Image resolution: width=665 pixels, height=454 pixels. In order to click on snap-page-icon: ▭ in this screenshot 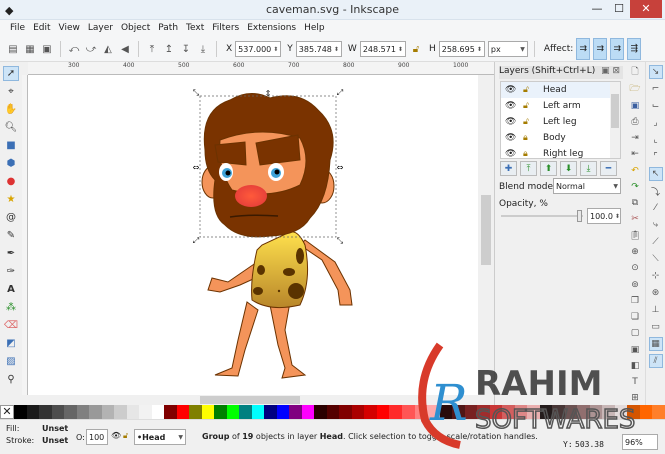, I will do `click(656, 327)`.